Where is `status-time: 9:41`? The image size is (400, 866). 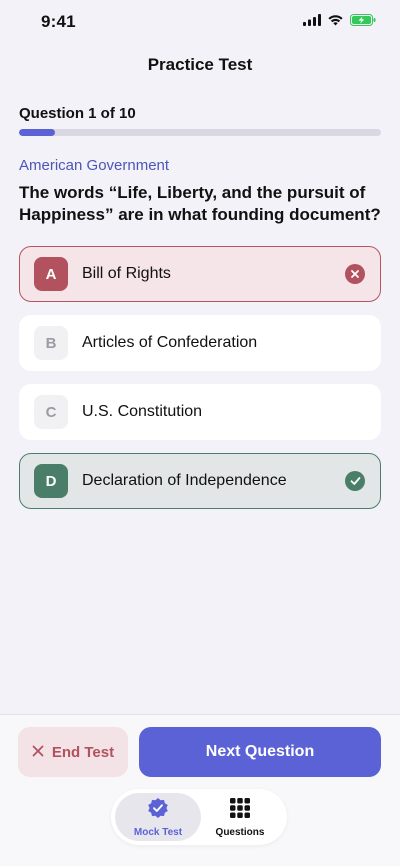
status-time: 9:41 is located at coordinates (58, 21).